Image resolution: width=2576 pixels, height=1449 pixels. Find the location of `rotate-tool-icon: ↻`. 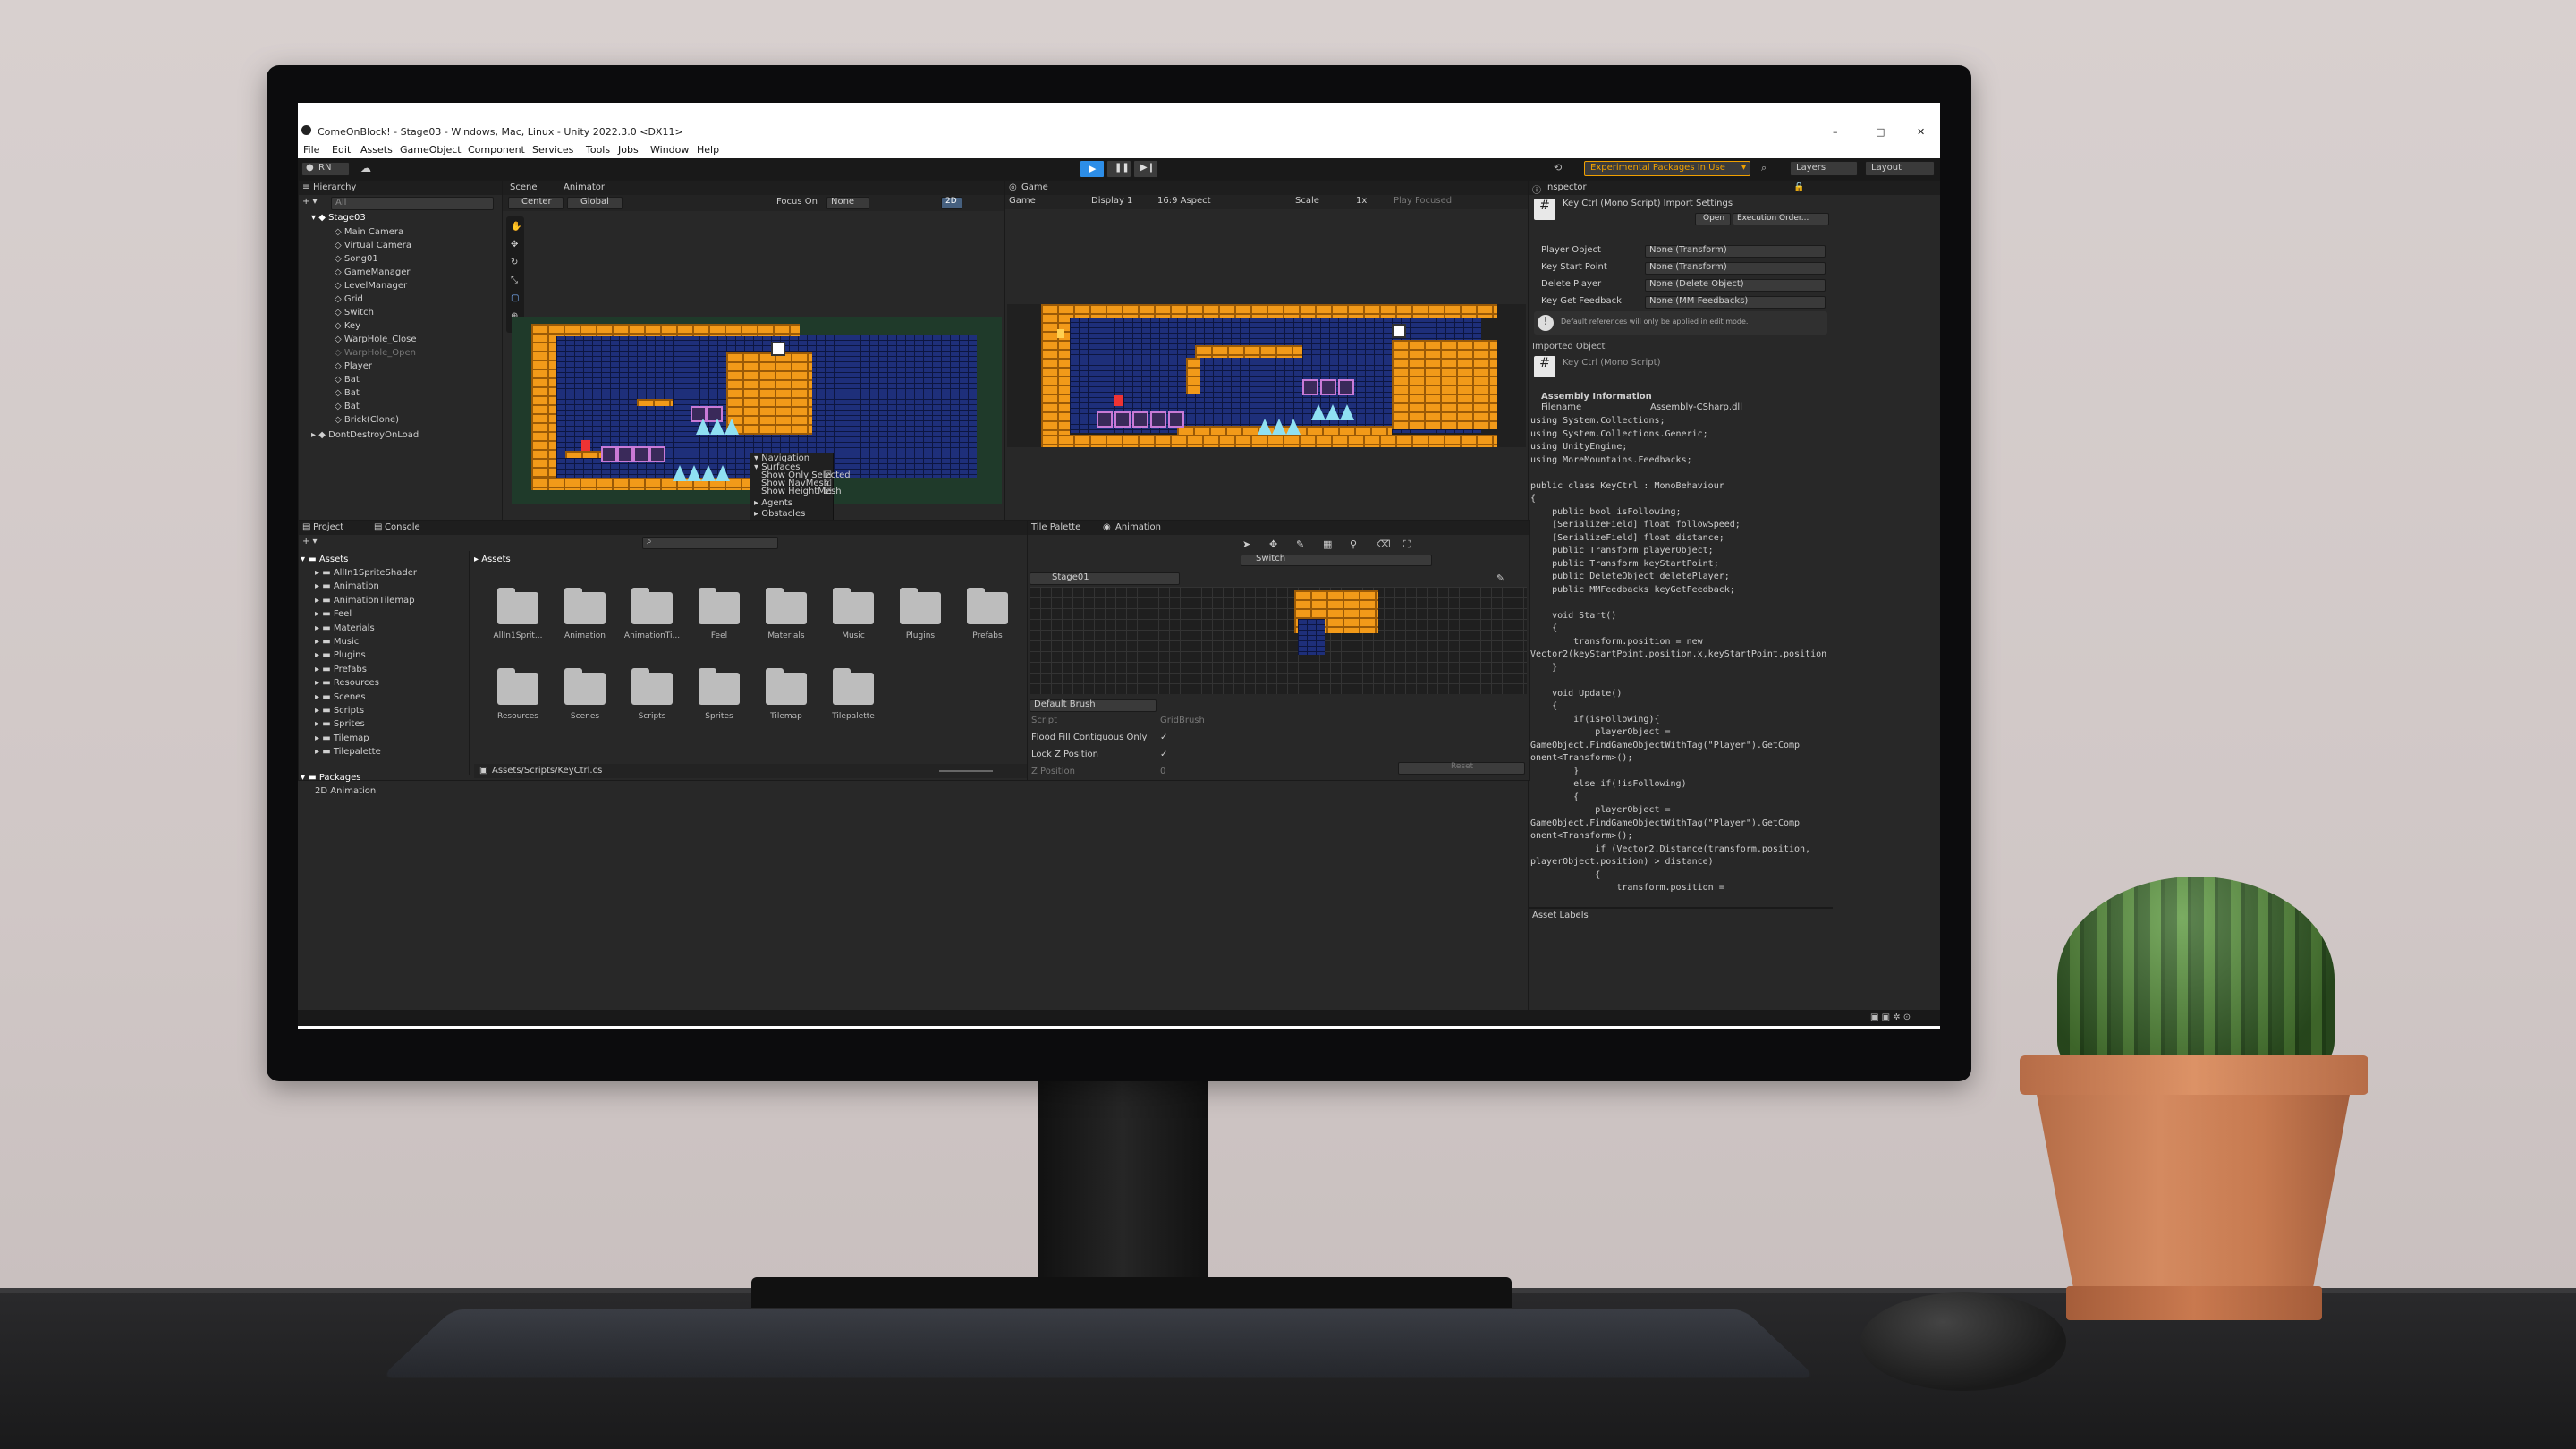

rotate-tool-icon: ↻ is located at coordinates (514, 262).